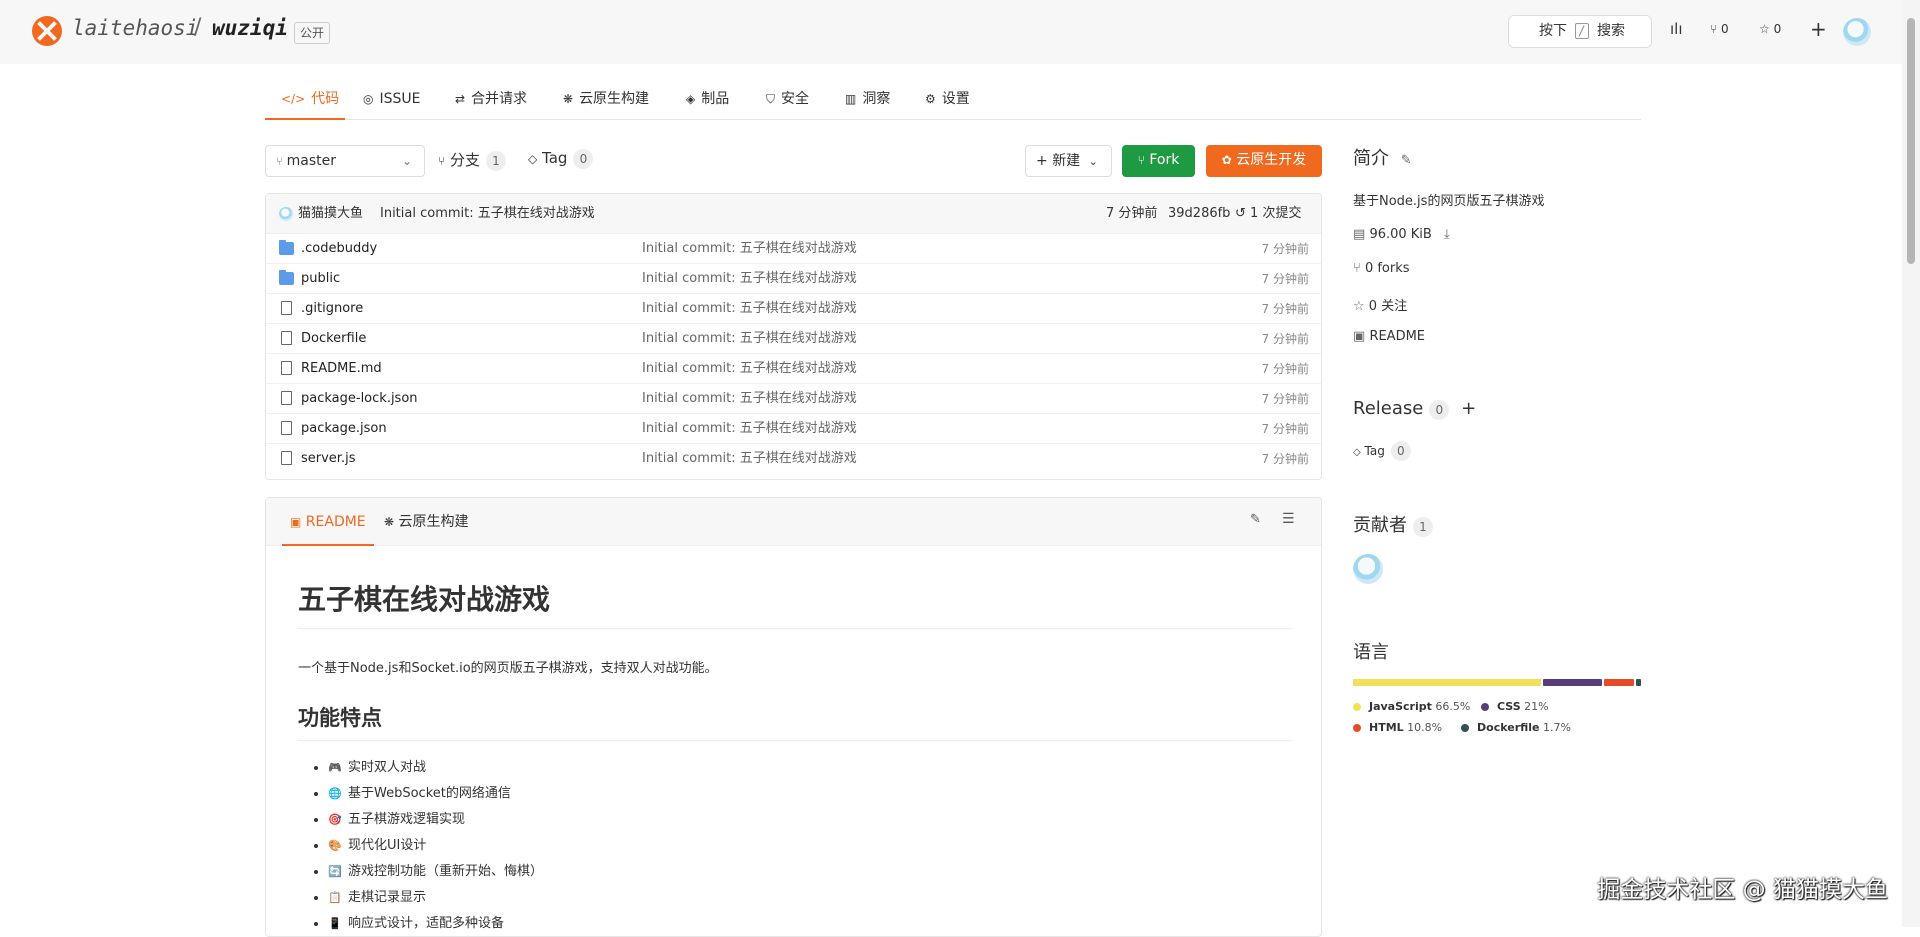 The image size is (1920, 937). Describe the element at coordinates (286, 398) in the screenshot. I see `file-icon` at that location.